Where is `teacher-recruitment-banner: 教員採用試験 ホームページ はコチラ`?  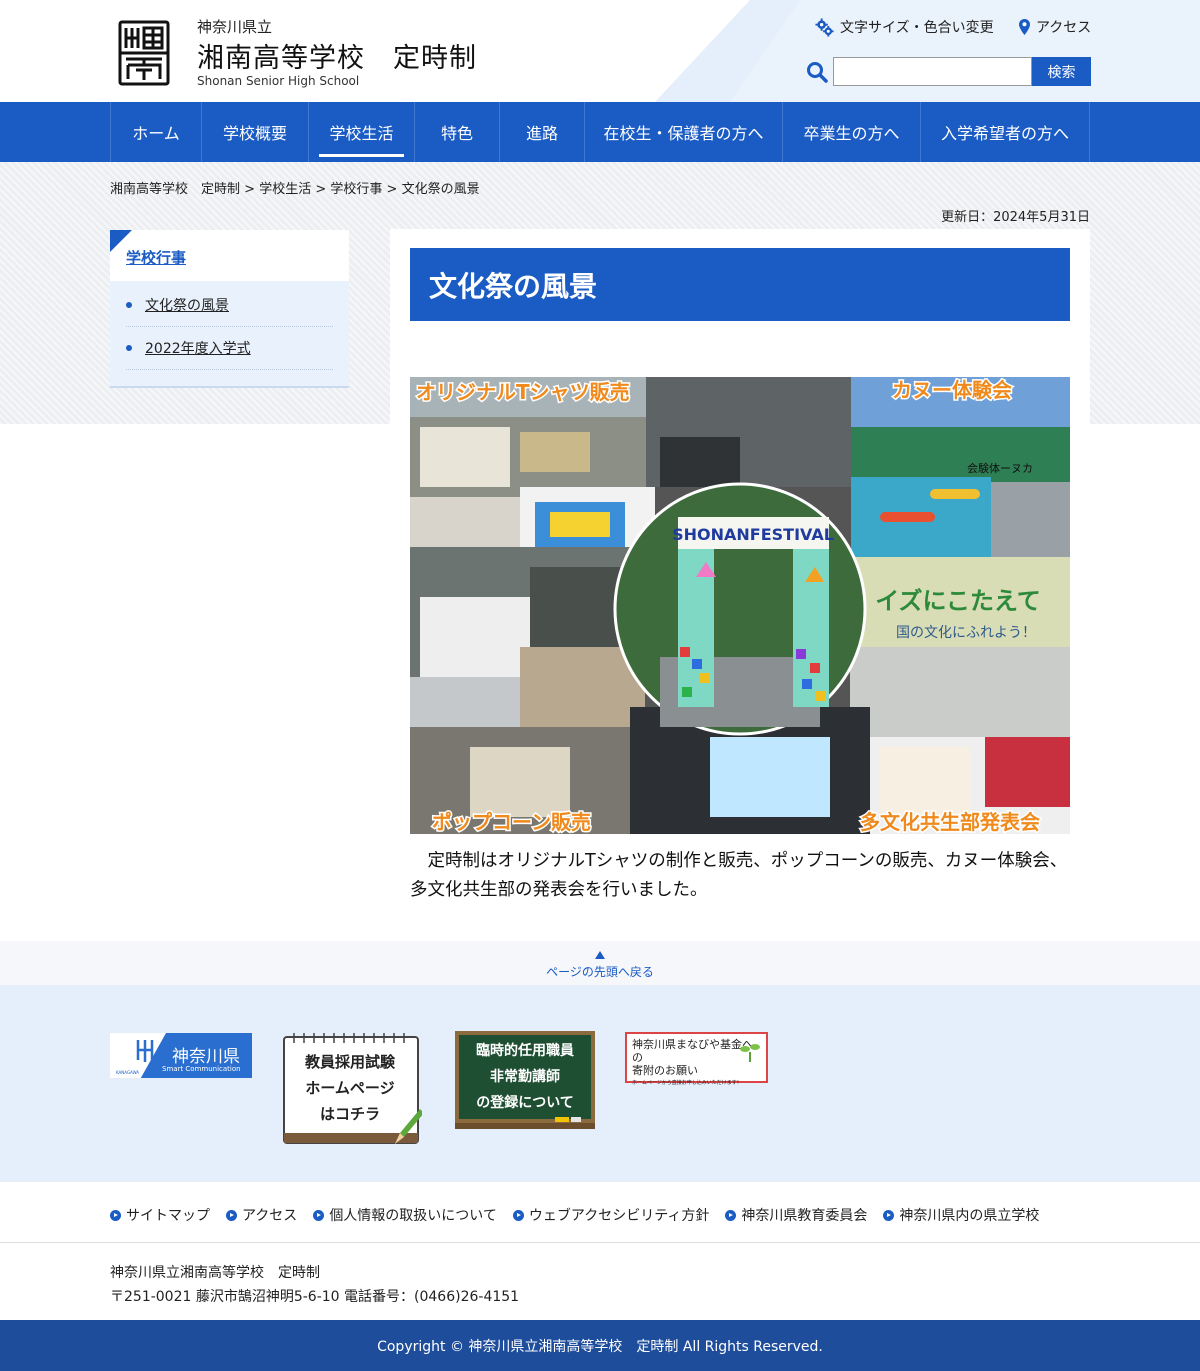
teacher-recruitment-banner: 教員採用試験 ホームページ はコチラ is located at coordinates (352, 1088).